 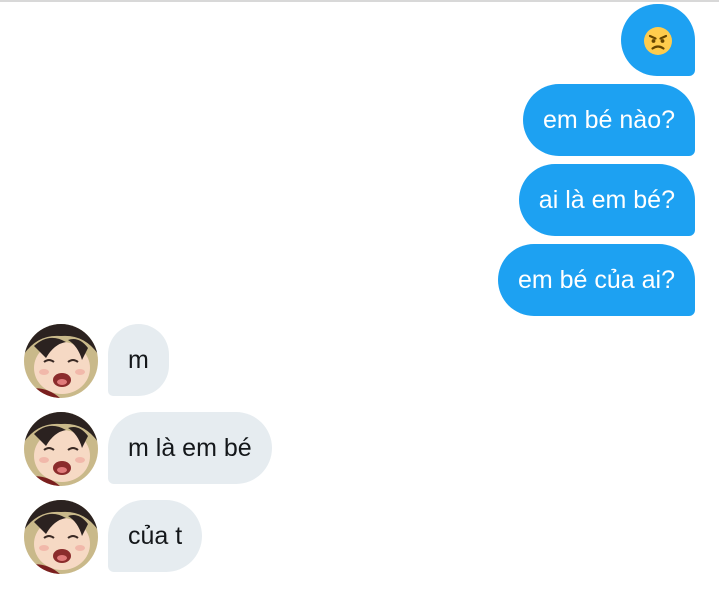 I want to click on angry-face-emoji-icon, so click(x=658, y=41).